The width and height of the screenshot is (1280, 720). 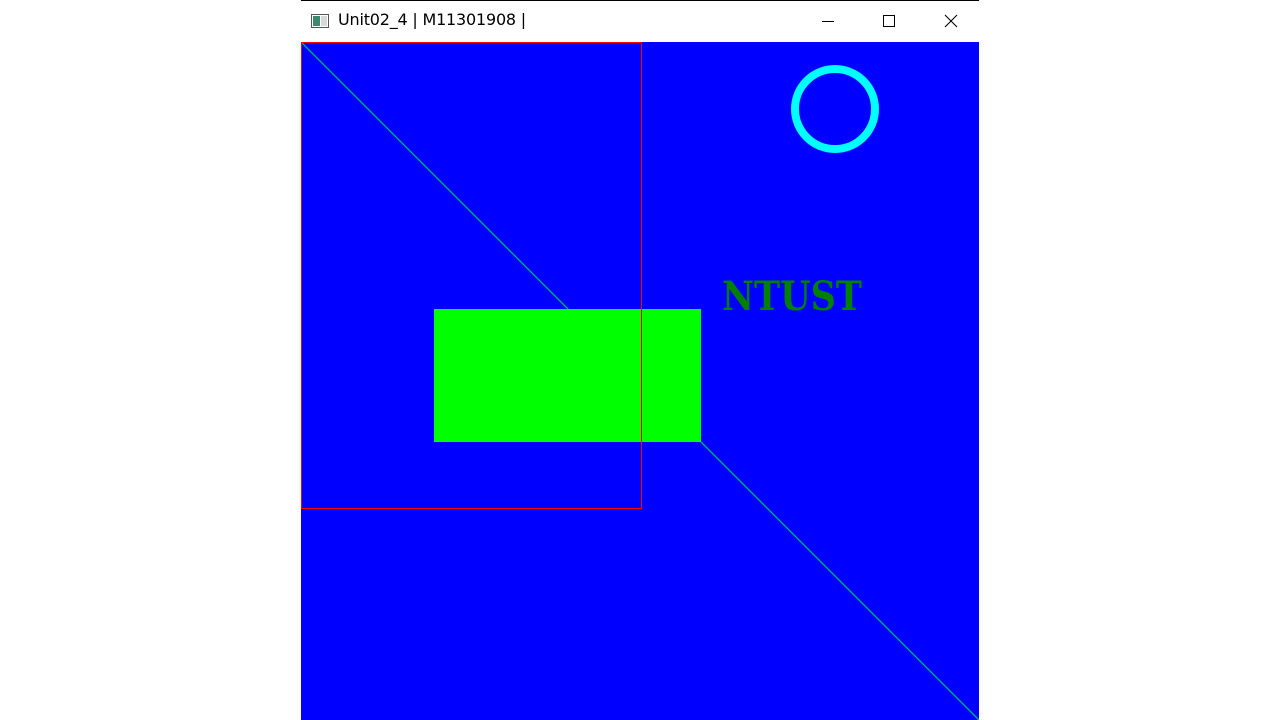 I want to click on close-icon, so click(x=951, y=21).